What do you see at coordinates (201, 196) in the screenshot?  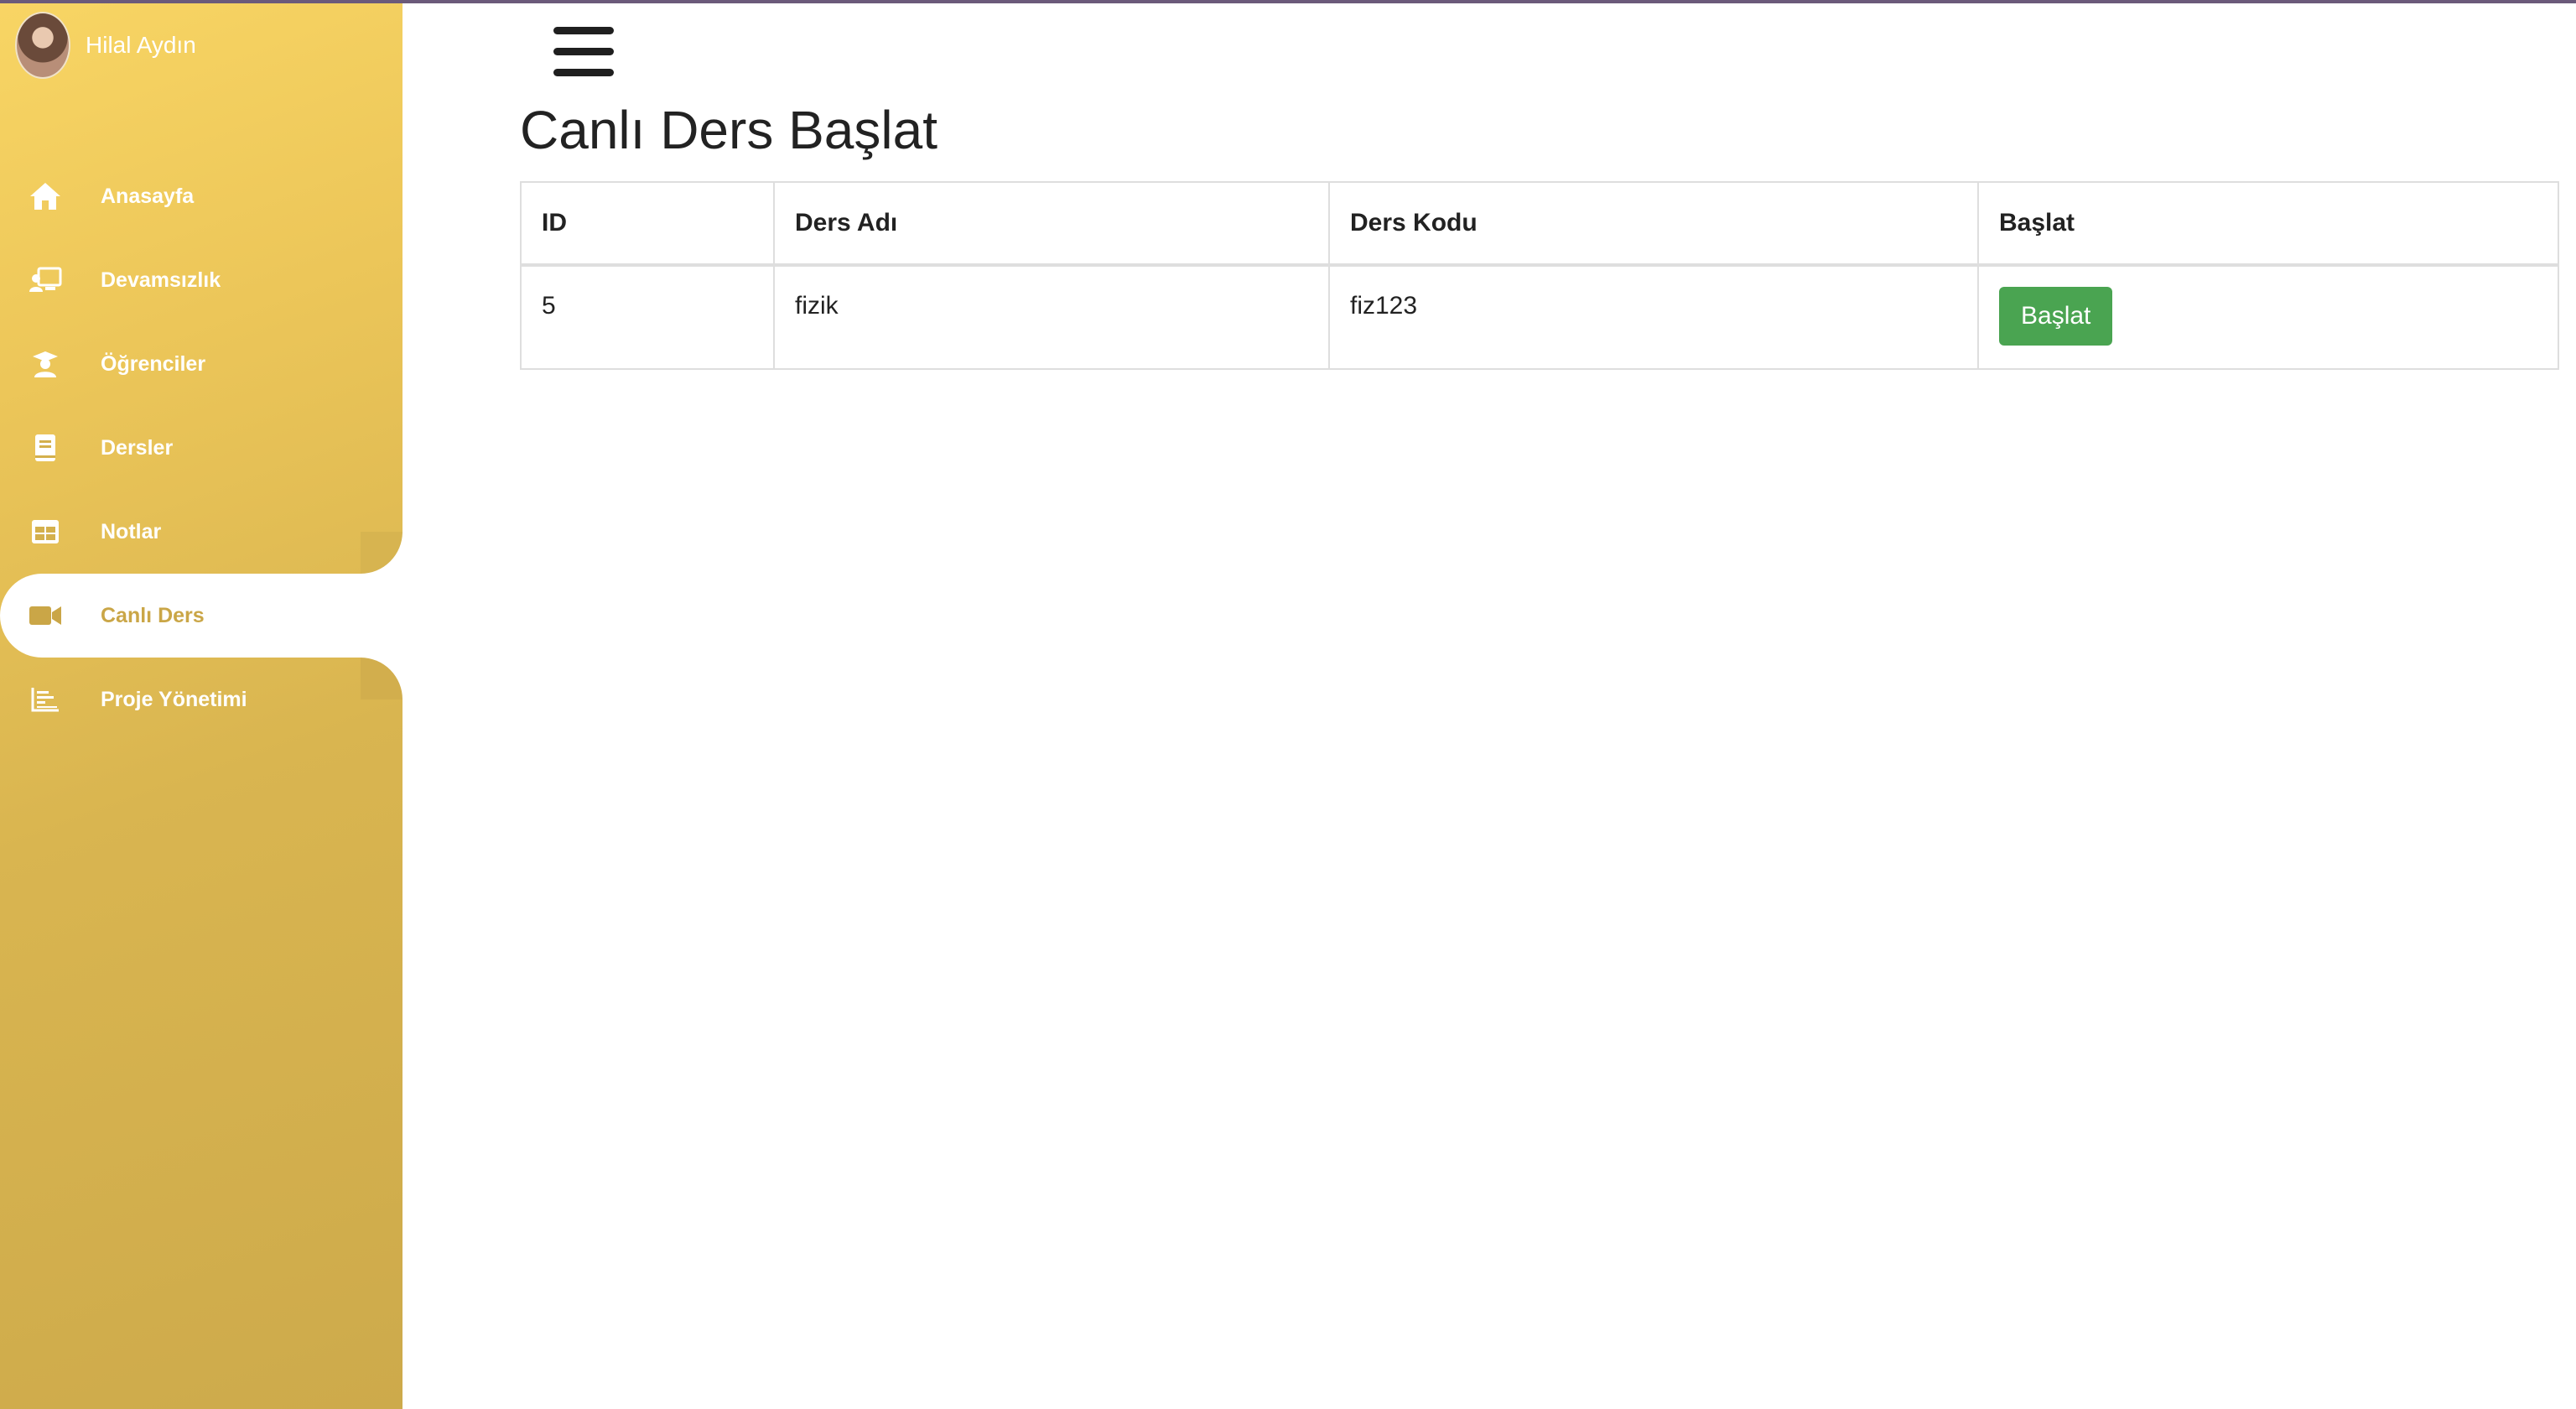 I see `sidebar-item-anasayfa: Anasayfa` at bounding box center [201, 196].